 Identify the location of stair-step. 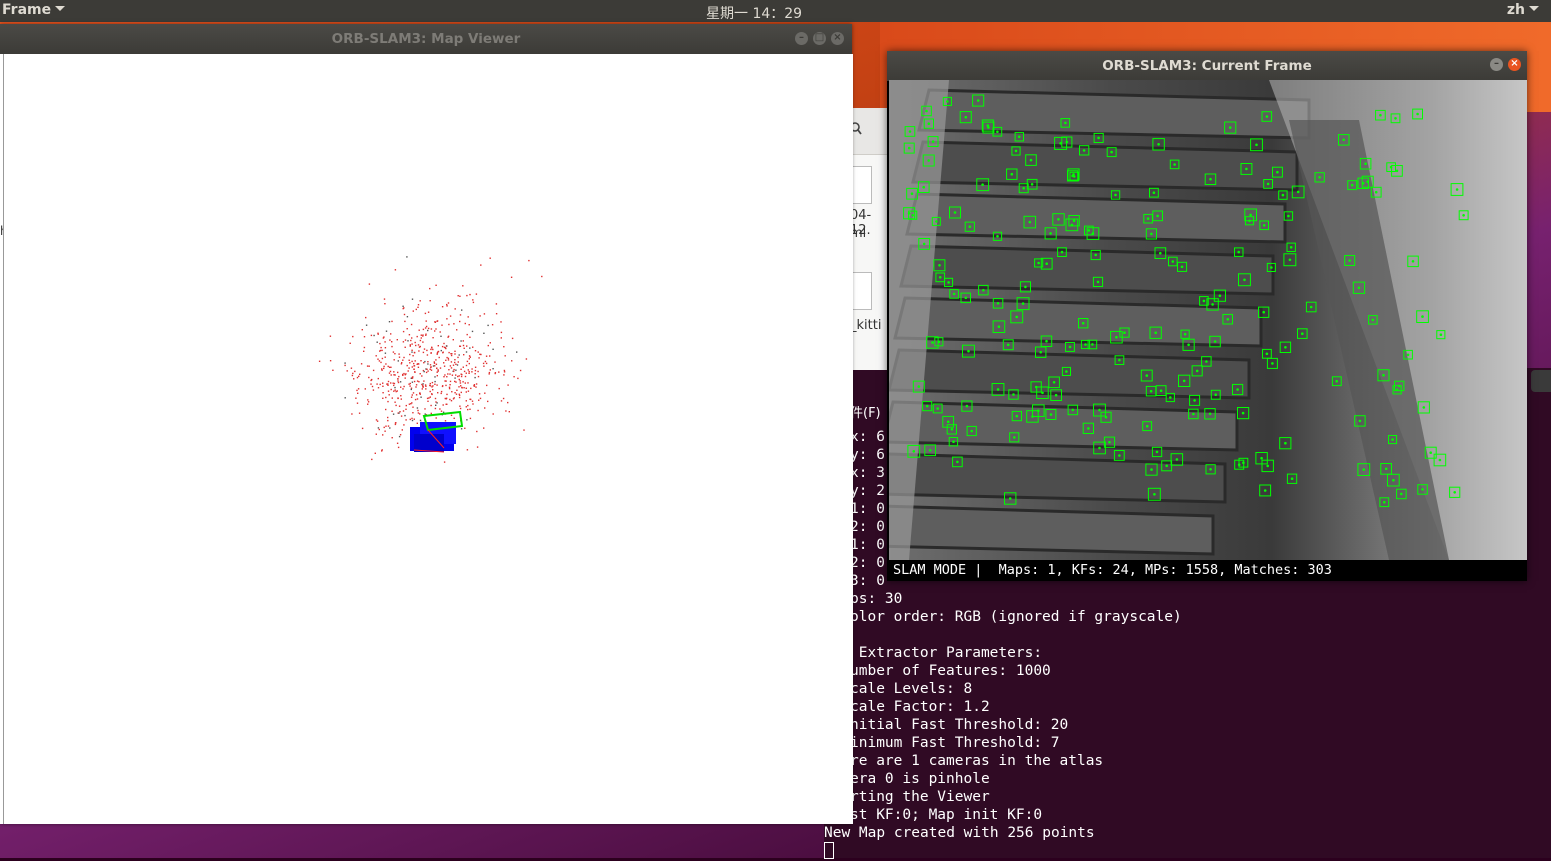
(1096, 218).